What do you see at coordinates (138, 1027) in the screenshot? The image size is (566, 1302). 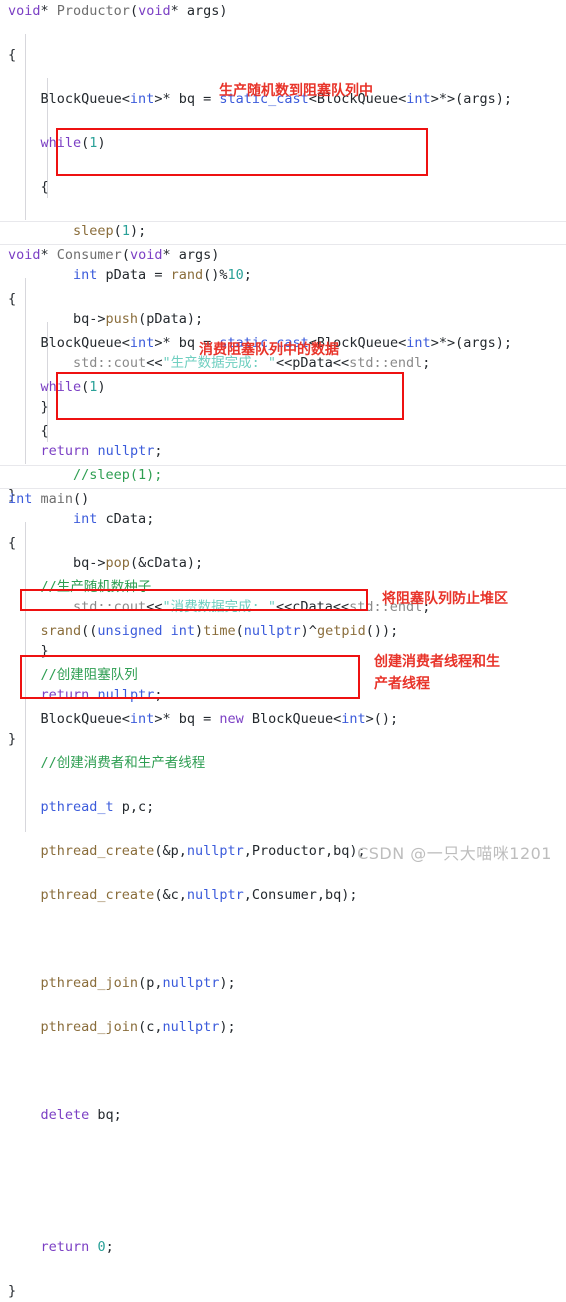 I see `code-line: pthread_join(c,nullptr);` at bounding box center [138, 1027].